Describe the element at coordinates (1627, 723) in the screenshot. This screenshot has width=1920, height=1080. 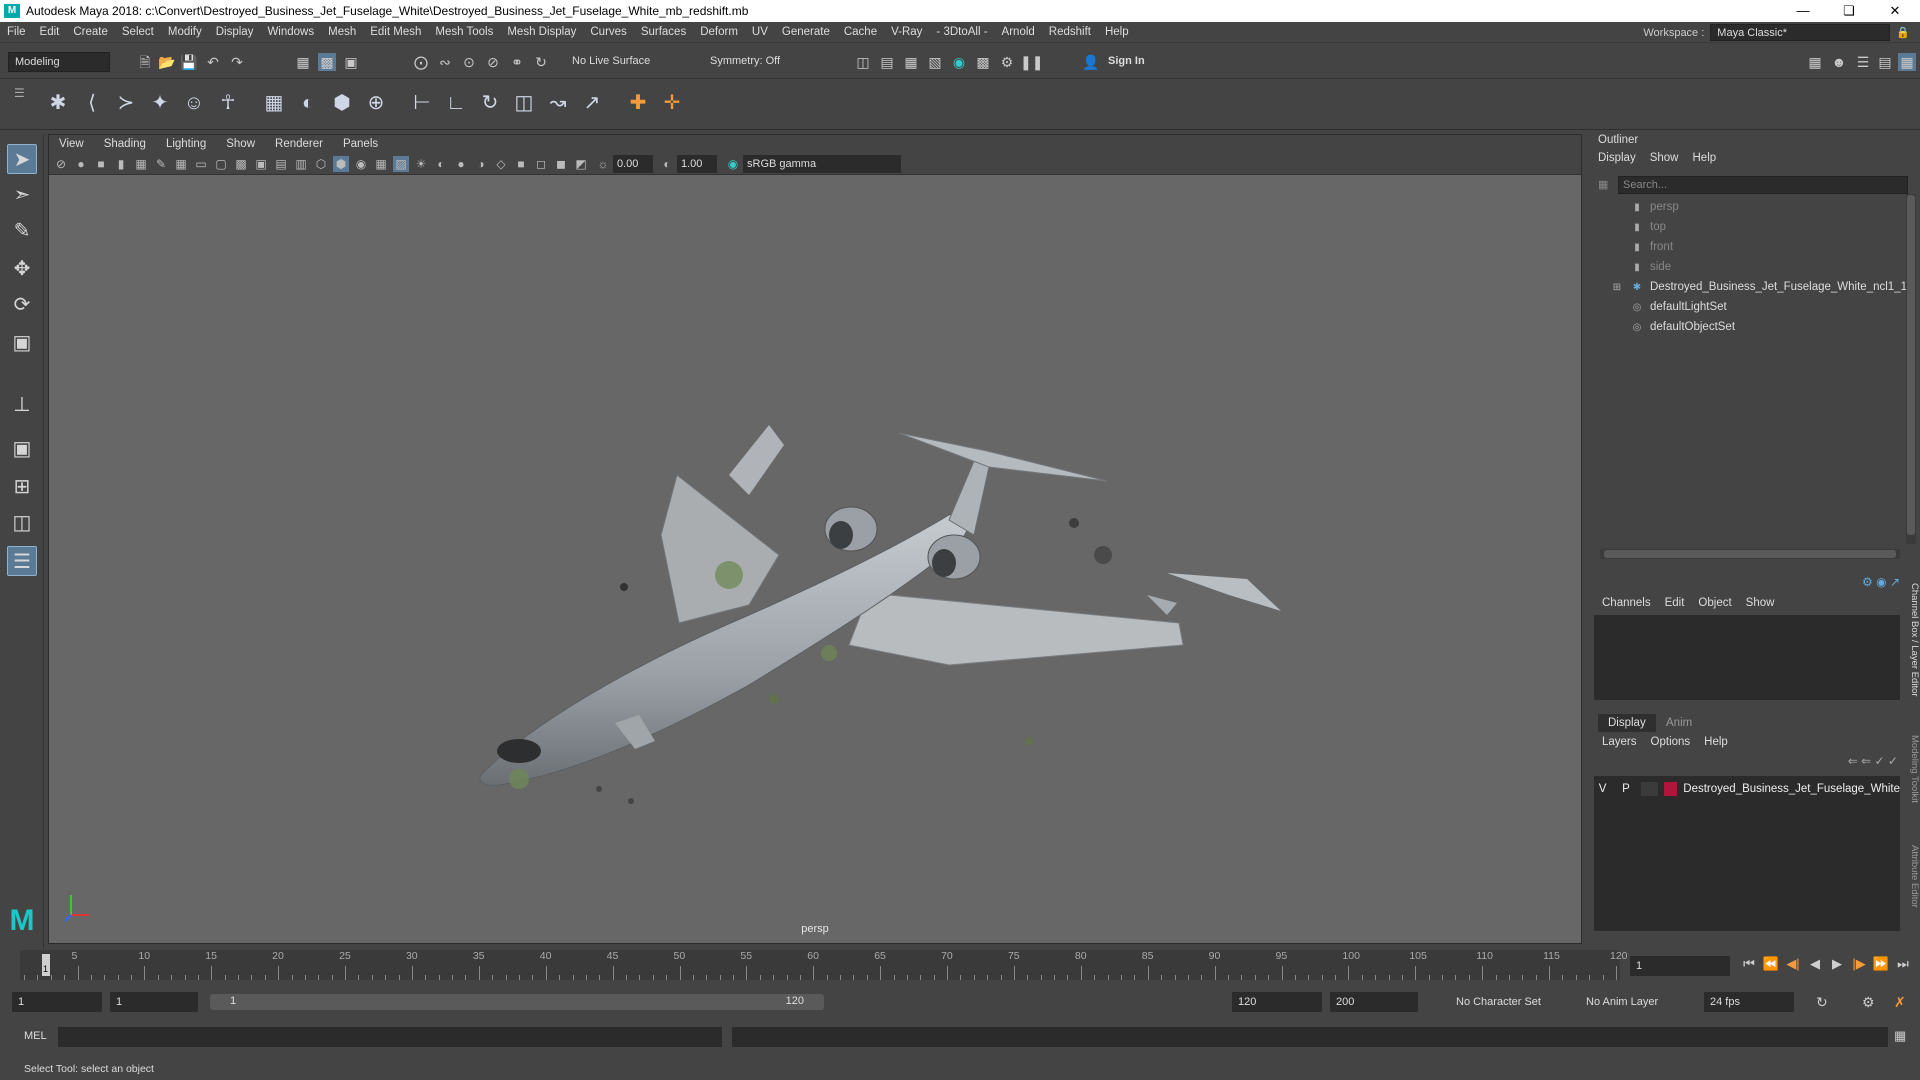
I see `tab-display: Display` at that location.